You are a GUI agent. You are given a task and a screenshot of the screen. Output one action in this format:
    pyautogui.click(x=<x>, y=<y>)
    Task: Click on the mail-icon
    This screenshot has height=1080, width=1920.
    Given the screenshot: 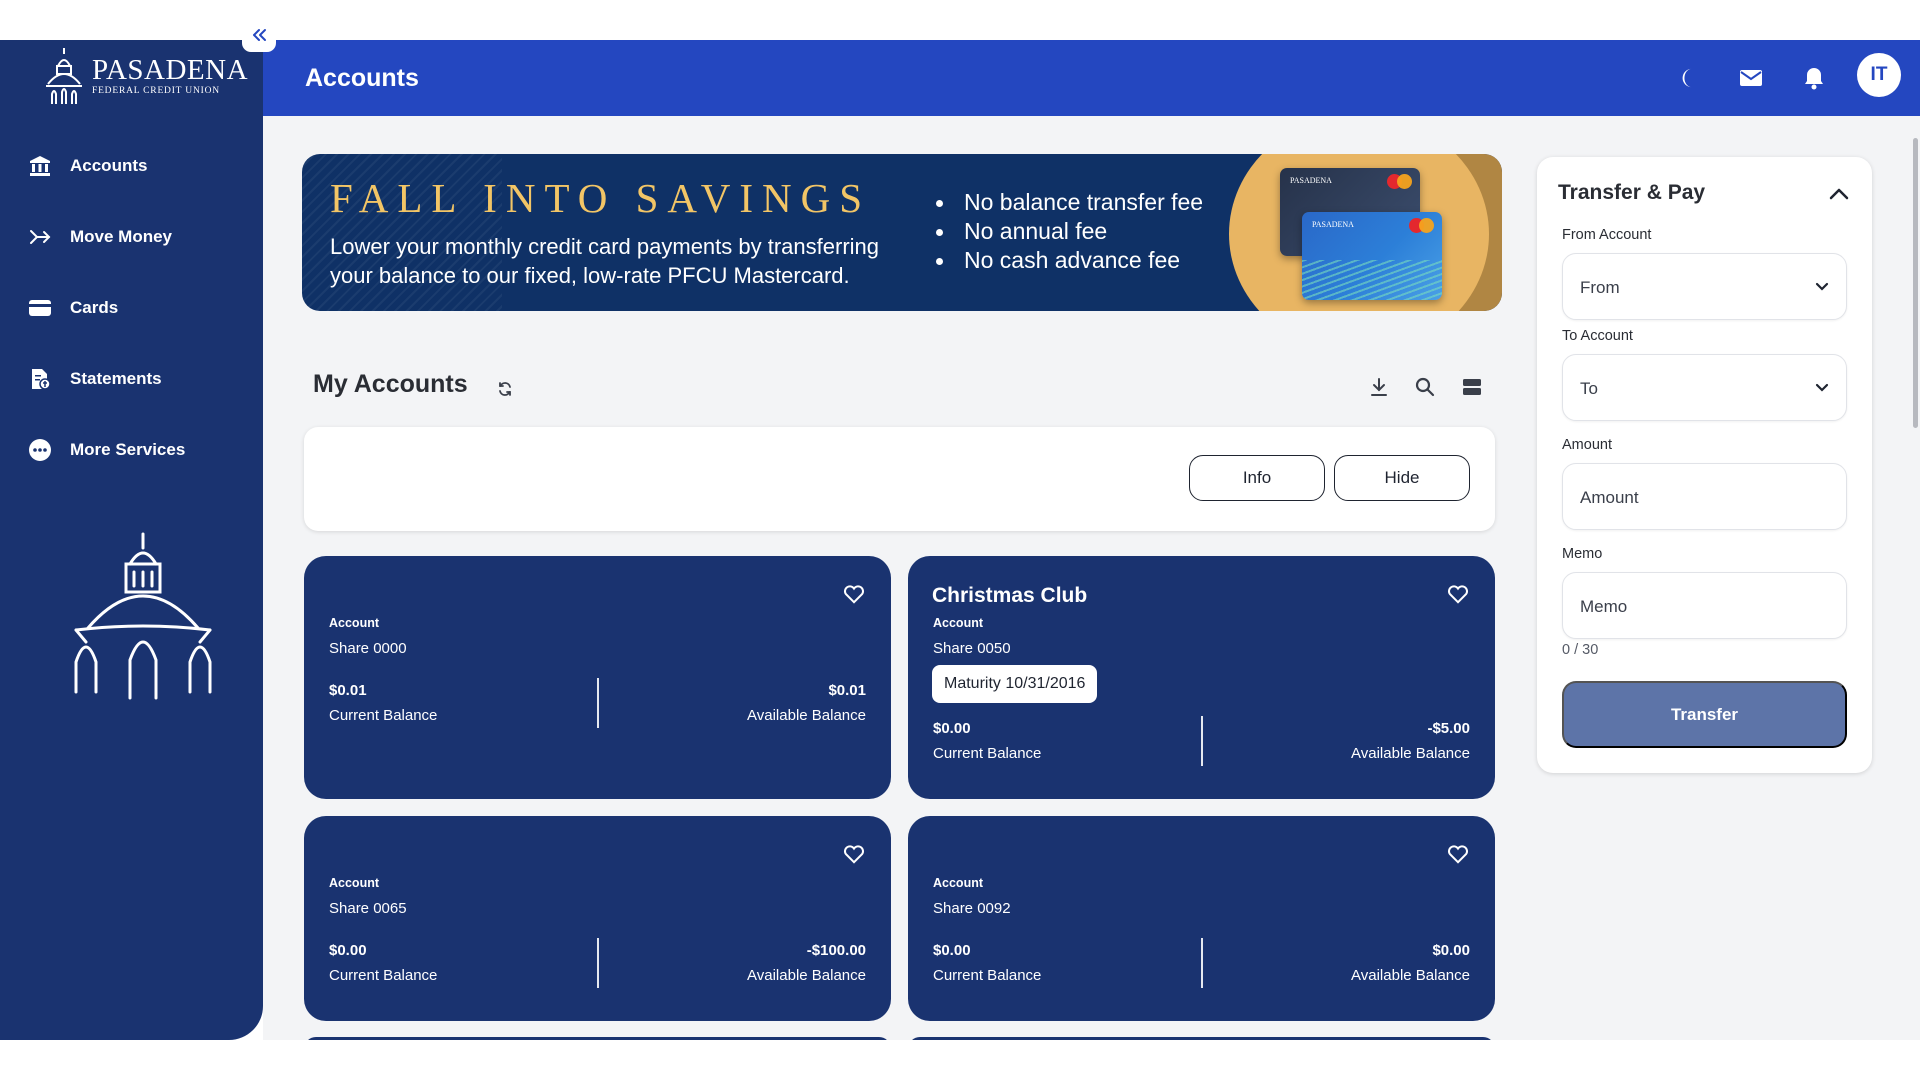 What is the action you would take?
    pyautogui.click(x=1751, y=78)
    